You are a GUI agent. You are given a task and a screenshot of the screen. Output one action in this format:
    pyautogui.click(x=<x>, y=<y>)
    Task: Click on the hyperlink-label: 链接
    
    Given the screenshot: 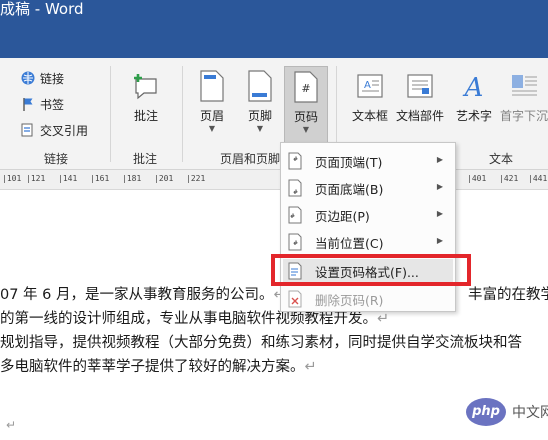 What is the action you would take?
    pyautogui.click(x=52, y=78)
    